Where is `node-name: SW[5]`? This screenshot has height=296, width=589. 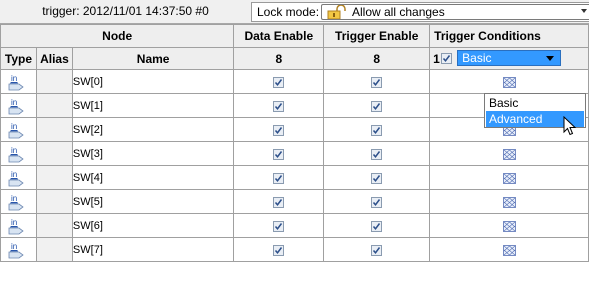
node-name: SW[5] is located at coordinates (153, 201).